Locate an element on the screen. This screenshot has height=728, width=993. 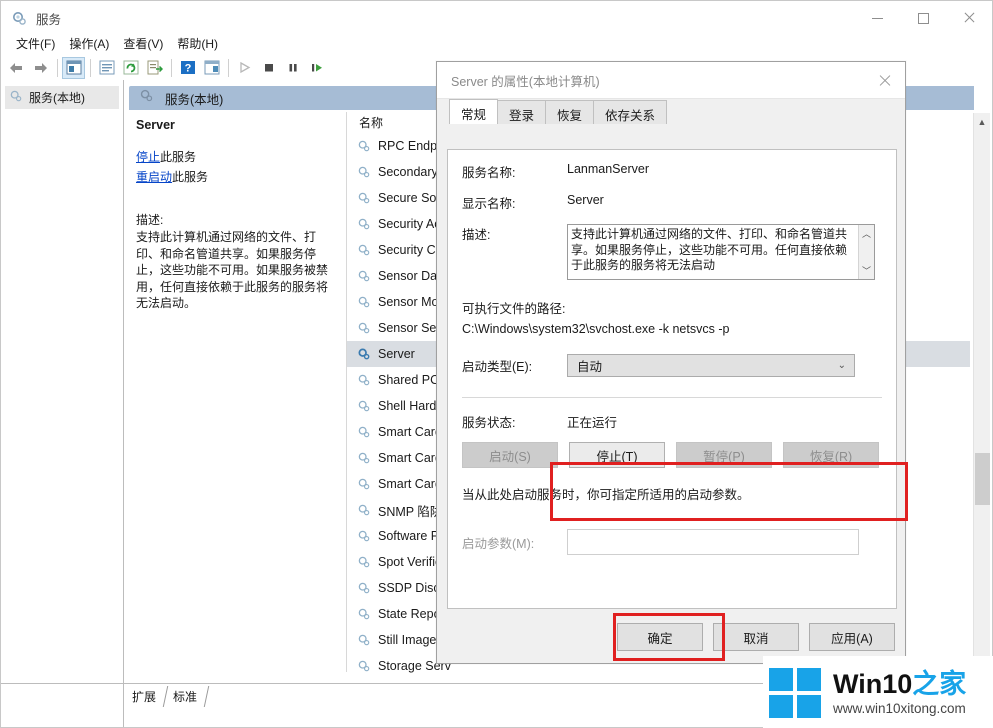
start-button: 启动(S) is located at coordinates (510, 455).